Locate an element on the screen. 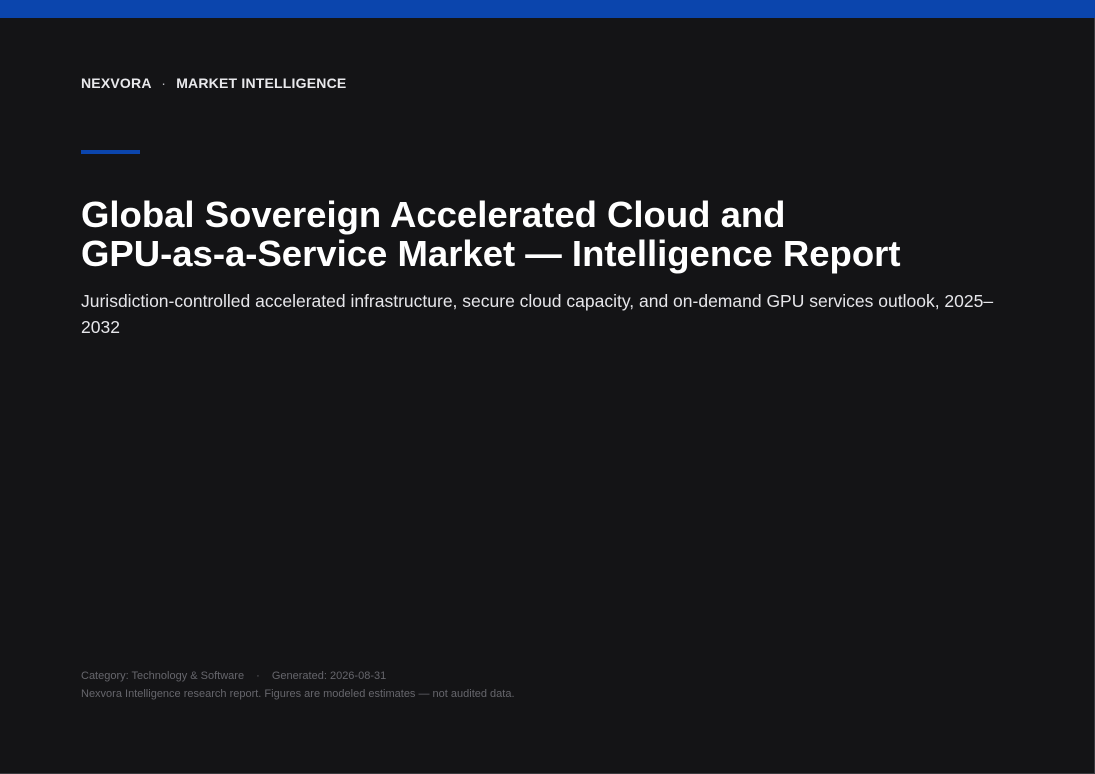 This screenshot has width=1095, height=774. brand-header: NEXVORA · MARKET INTELLIGENCE is located at coordinates (213, 83).